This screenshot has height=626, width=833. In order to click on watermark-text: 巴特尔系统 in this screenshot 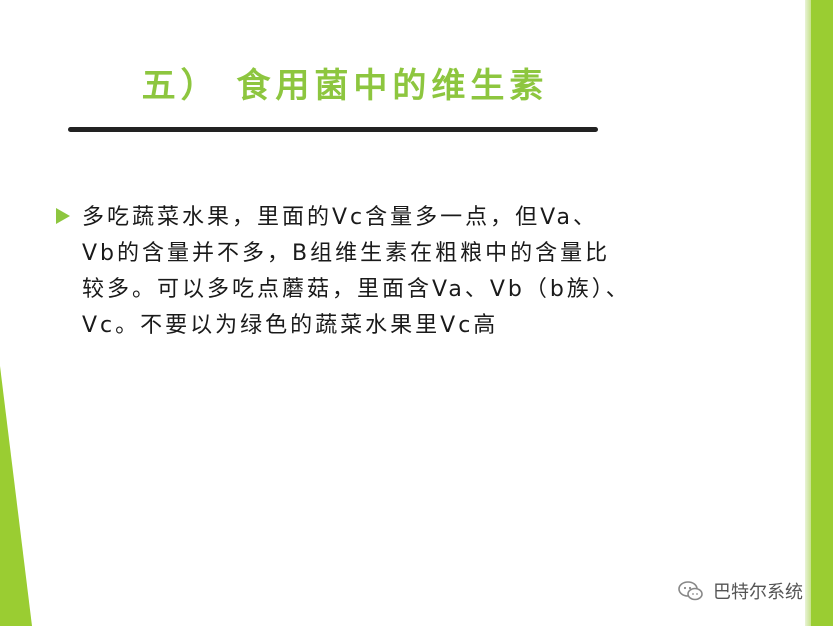, I will do `click(758, 592)`.